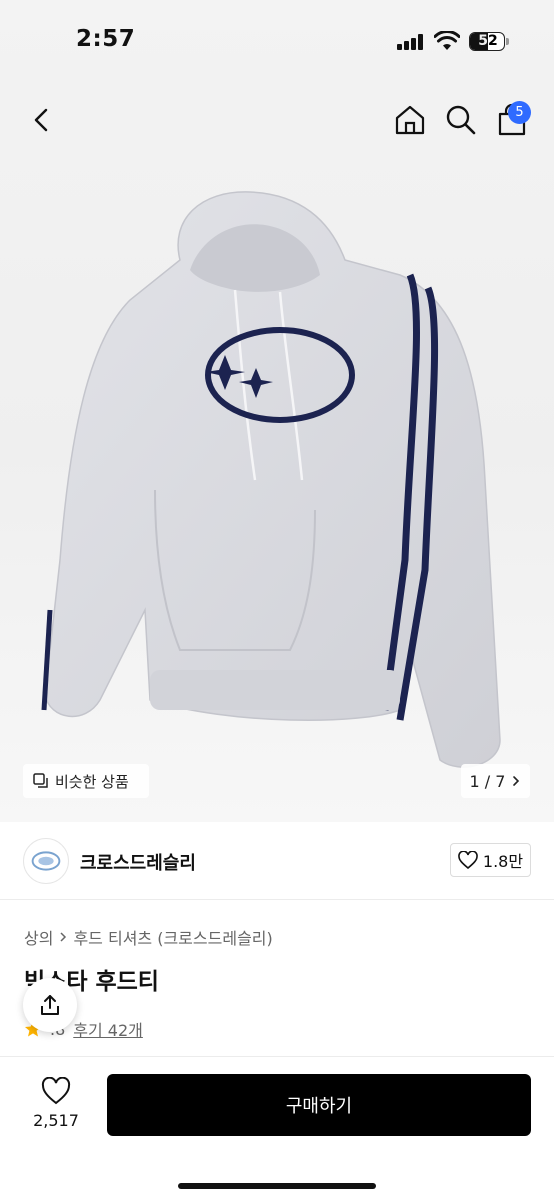 Image resolution: width=554 pixels, height=1200 pixels. Describe the element at coordinates (106, 39) in the screenshot. I see `status-time: 2:57` at that location.